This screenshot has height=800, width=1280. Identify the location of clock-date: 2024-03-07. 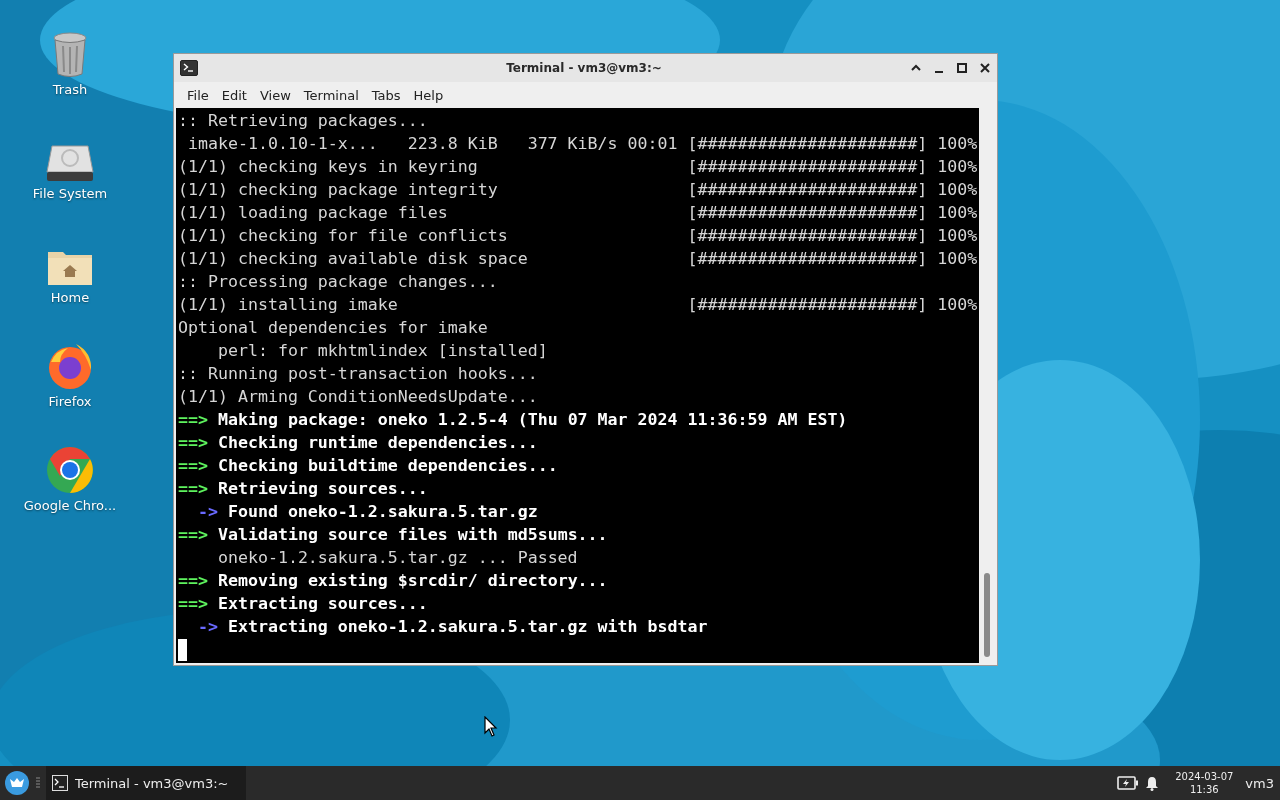
(1204, 776).